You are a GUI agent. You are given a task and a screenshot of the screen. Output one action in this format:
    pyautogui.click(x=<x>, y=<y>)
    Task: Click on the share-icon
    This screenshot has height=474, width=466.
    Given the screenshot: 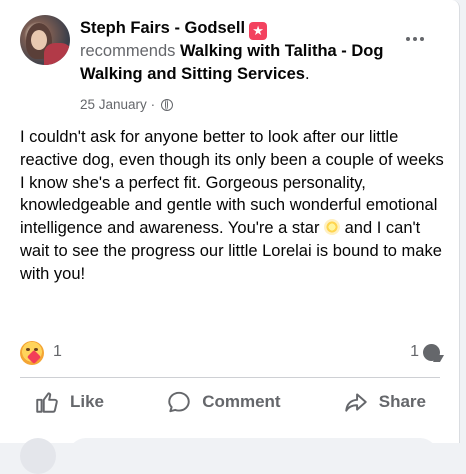 What is the action you would take?
    pyautogui.click(x=356, y=402)
    